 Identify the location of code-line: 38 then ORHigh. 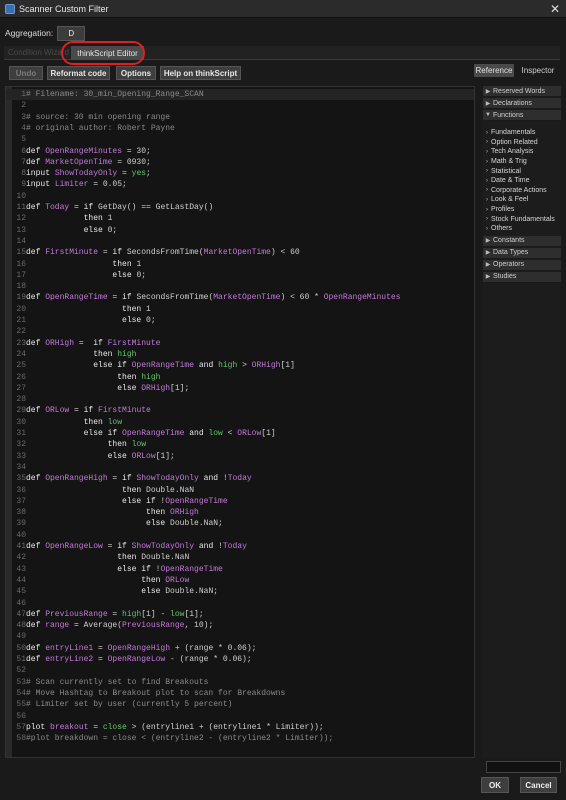
(240, 512).